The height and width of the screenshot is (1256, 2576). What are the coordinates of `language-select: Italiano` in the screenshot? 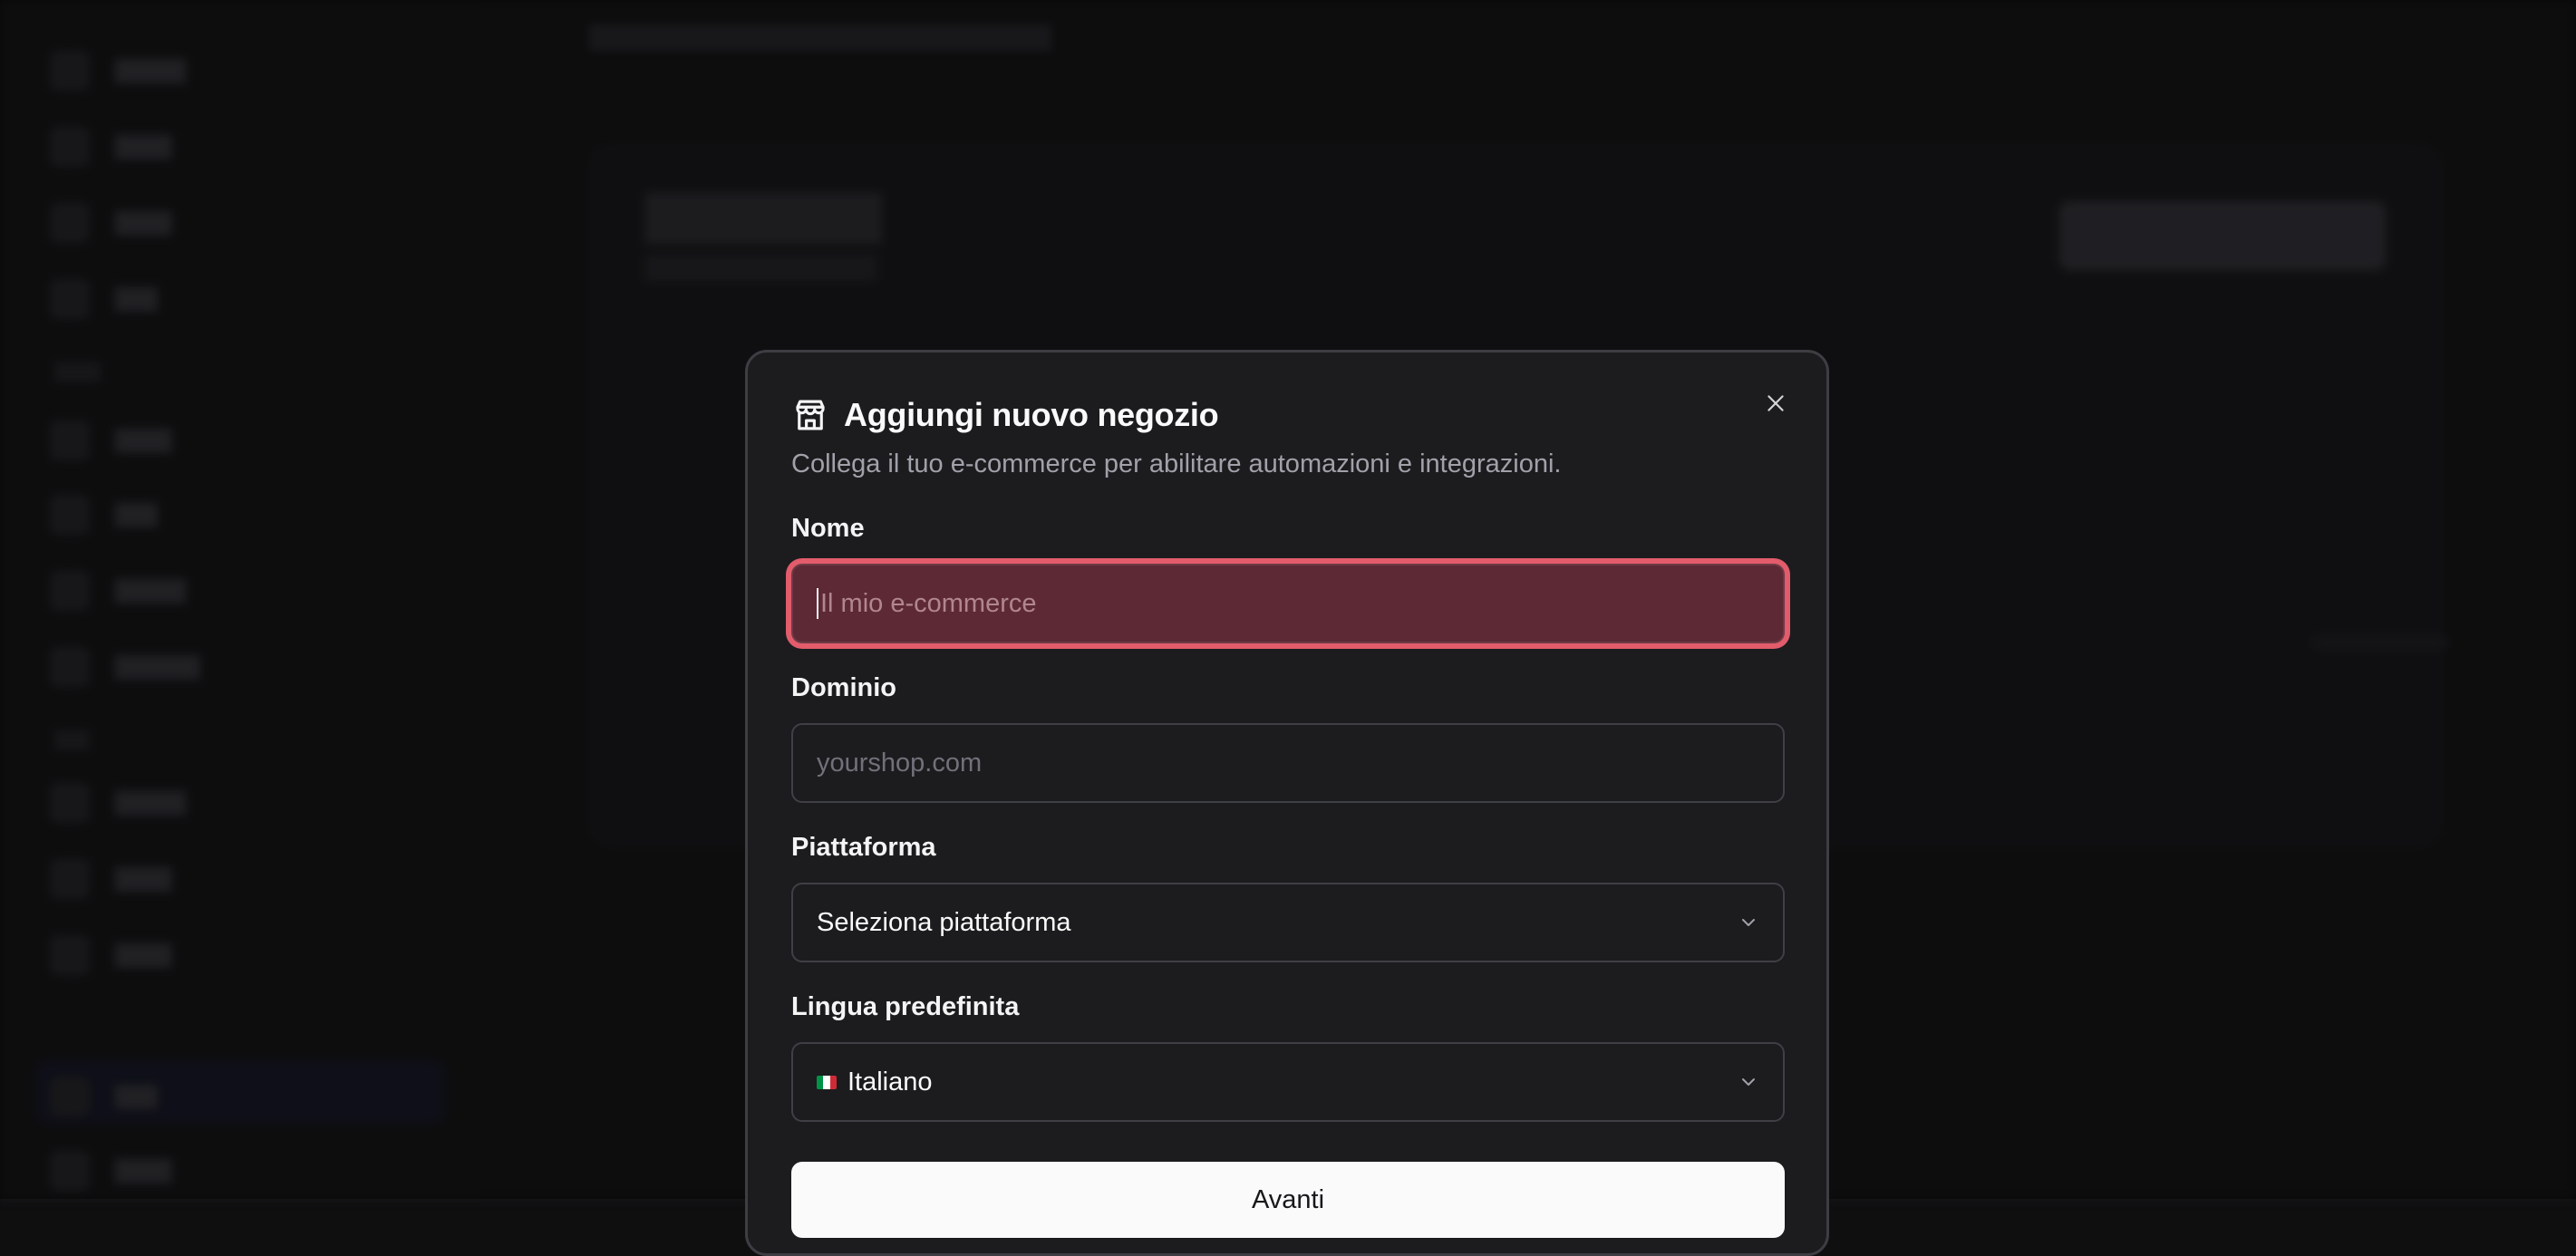 It's located at (1288, 1082).